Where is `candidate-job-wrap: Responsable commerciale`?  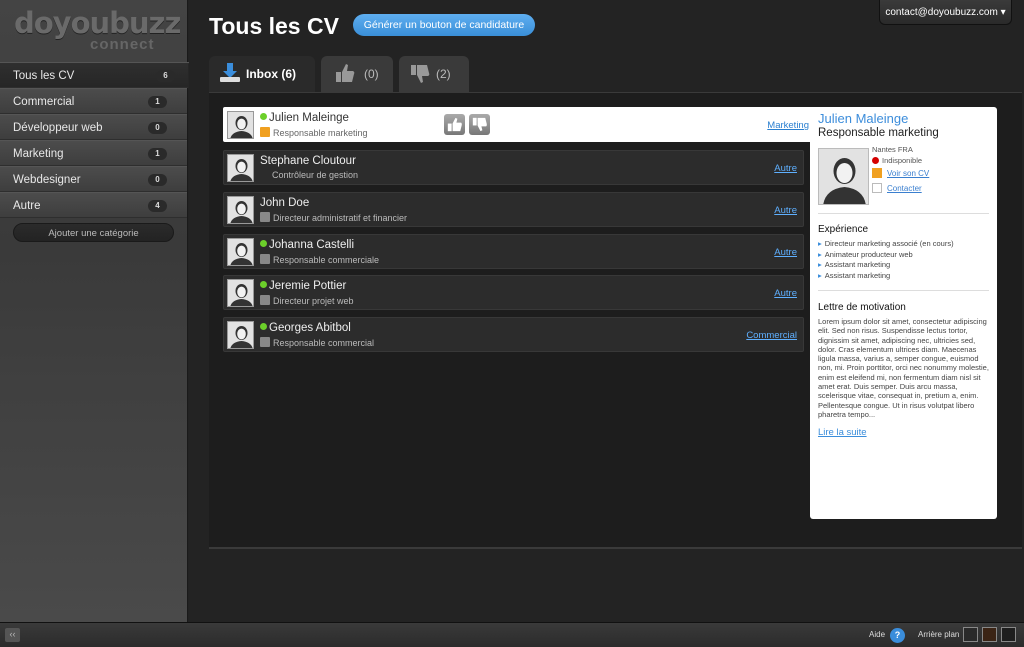
candidate-job-wrap: Responsable commerciale is located at coordinates (319, 259).